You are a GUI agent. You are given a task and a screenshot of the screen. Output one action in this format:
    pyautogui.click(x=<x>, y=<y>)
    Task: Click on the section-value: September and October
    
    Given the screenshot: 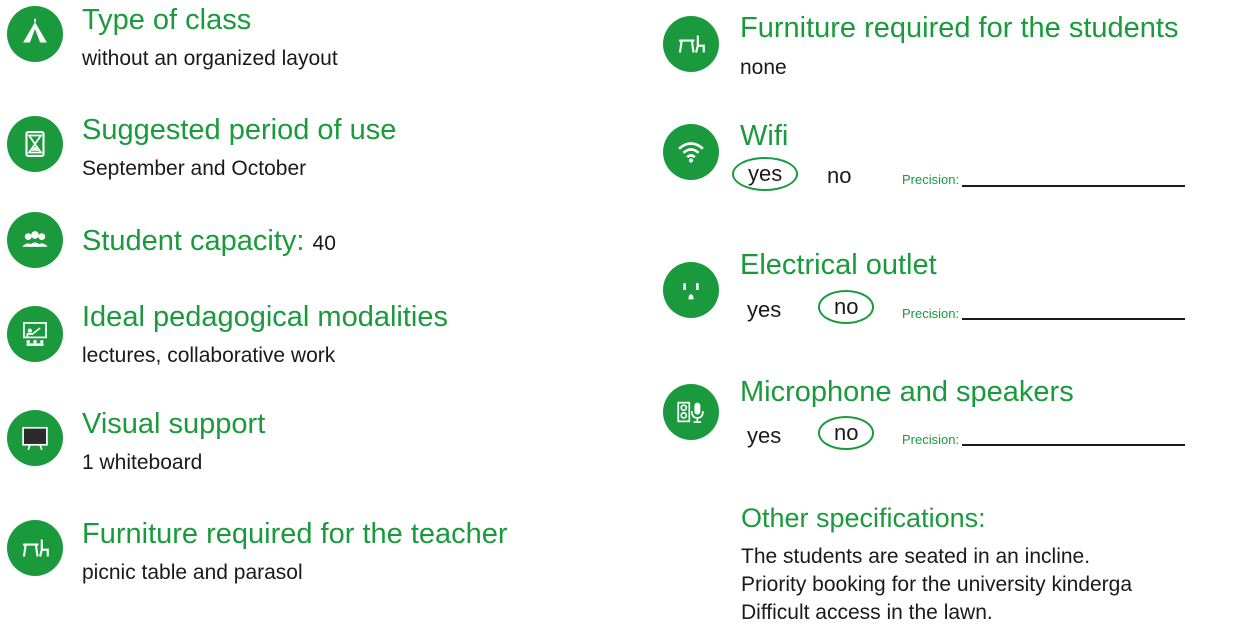 What is the action you would take?
    pyautogui.click(x=194, y=168)
    